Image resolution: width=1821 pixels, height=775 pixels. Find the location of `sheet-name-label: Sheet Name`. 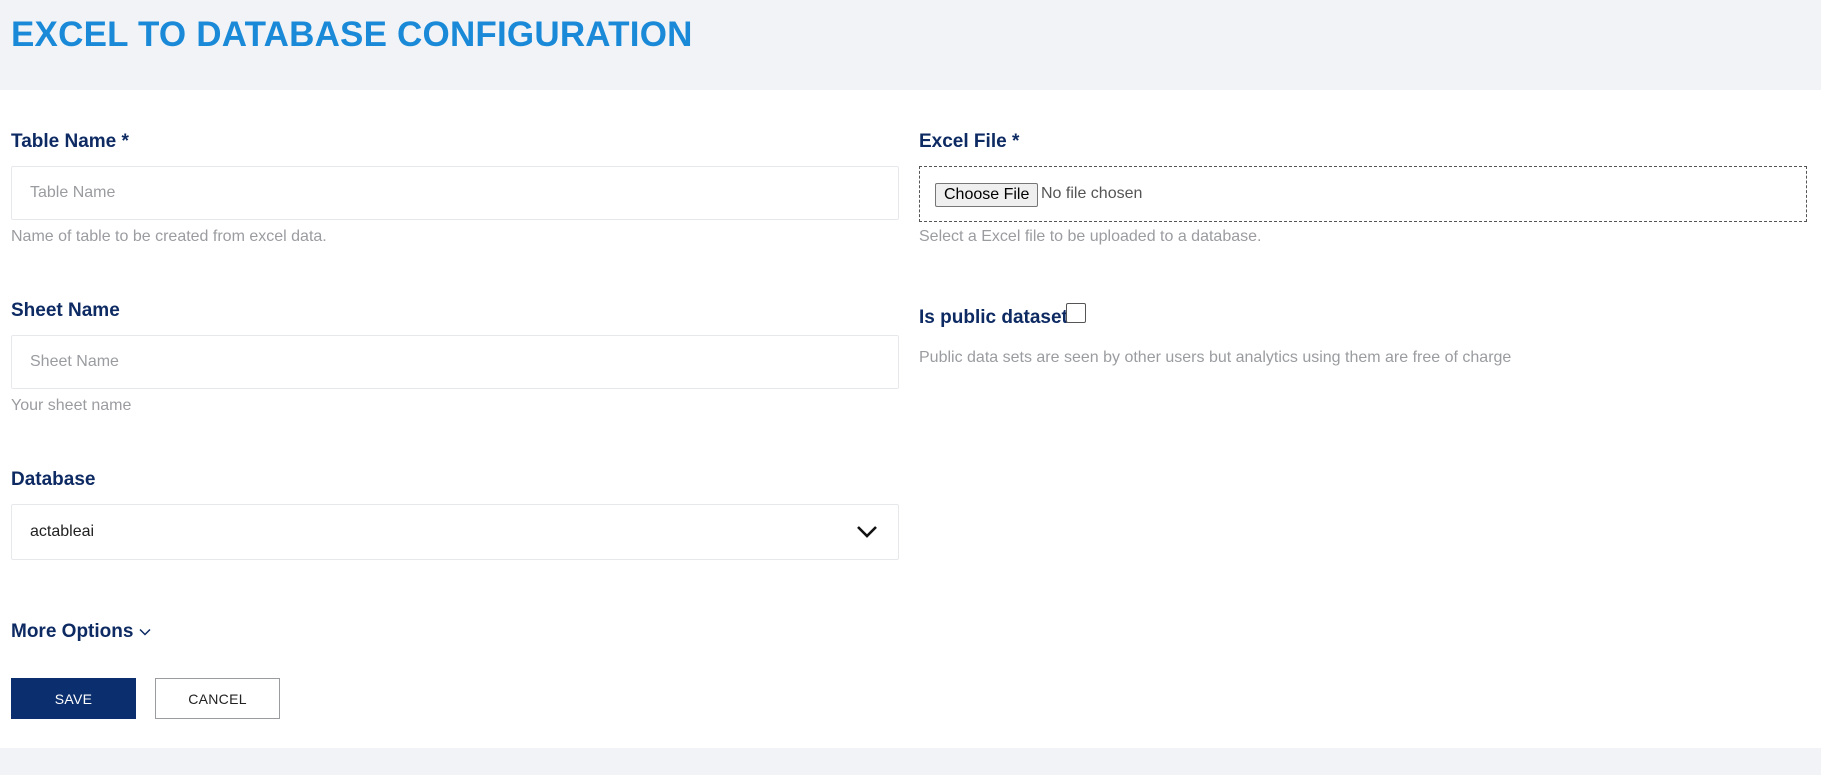

sheet-name-label: Sheet Name is located at coordinates (65, 310).